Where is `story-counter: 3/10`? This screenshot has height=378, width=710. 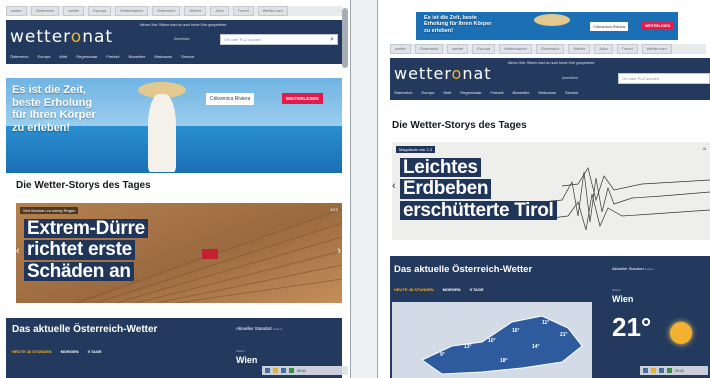 story-counter: 3/10 is located at coordinates (334, 209).